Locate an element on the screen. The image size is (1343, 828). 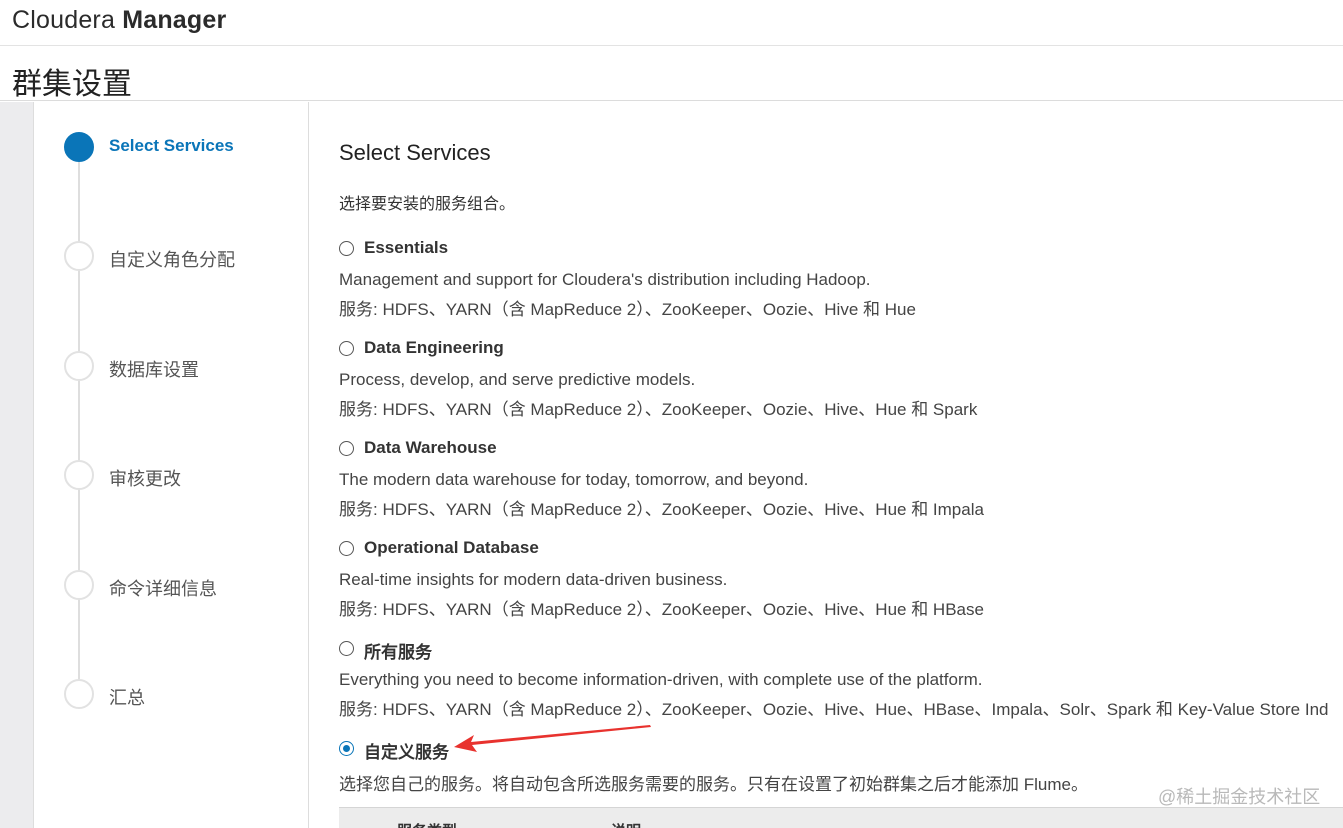
wizard-step-label: 命令详细信息 is located at coordinates (163, 589).